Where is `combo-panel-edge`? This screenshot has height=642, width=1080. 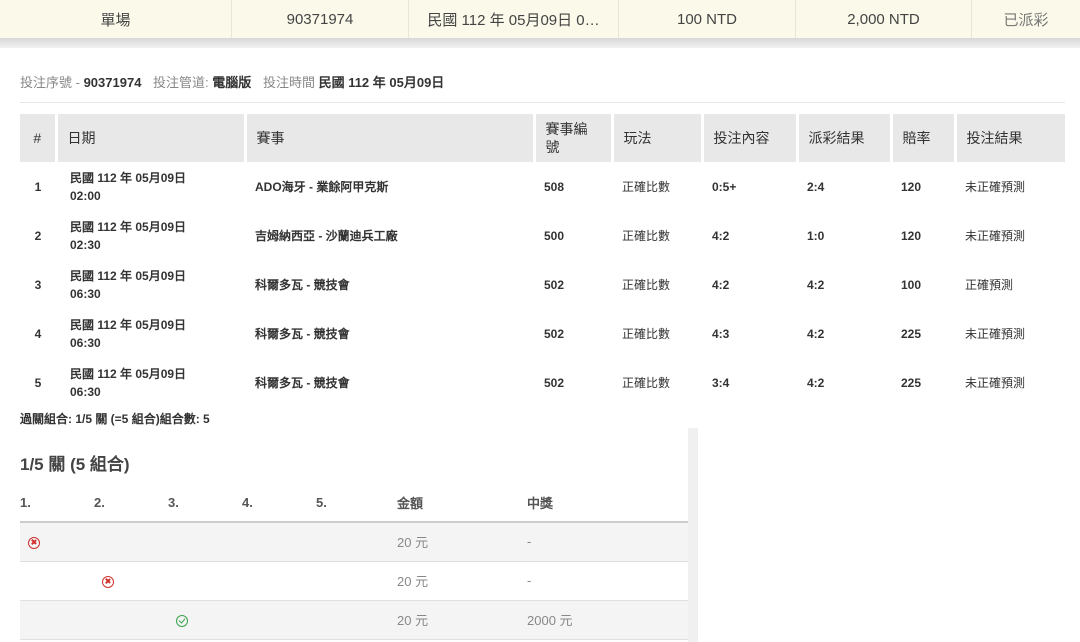 combo-panel-edge is located at coordinates (693, 535).